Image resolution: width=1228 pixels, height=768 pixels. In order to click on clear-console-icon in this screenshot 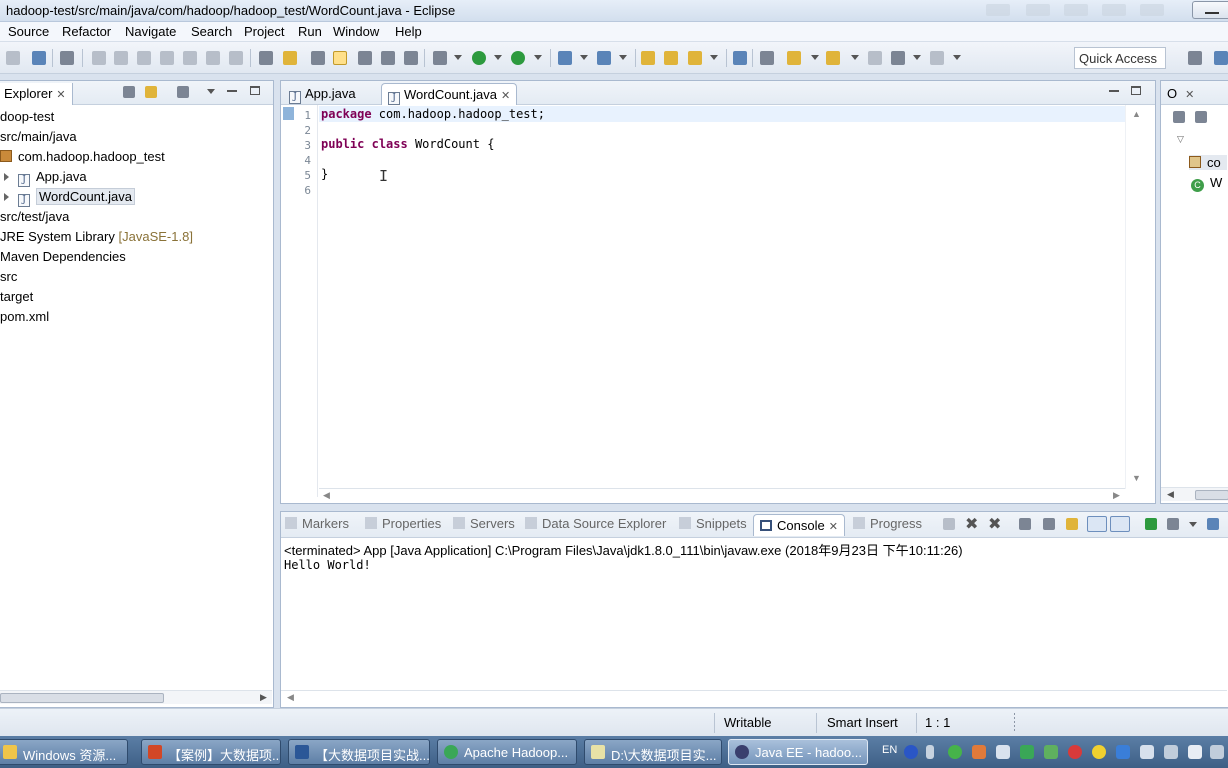, I will do `click(1025, 524)`.